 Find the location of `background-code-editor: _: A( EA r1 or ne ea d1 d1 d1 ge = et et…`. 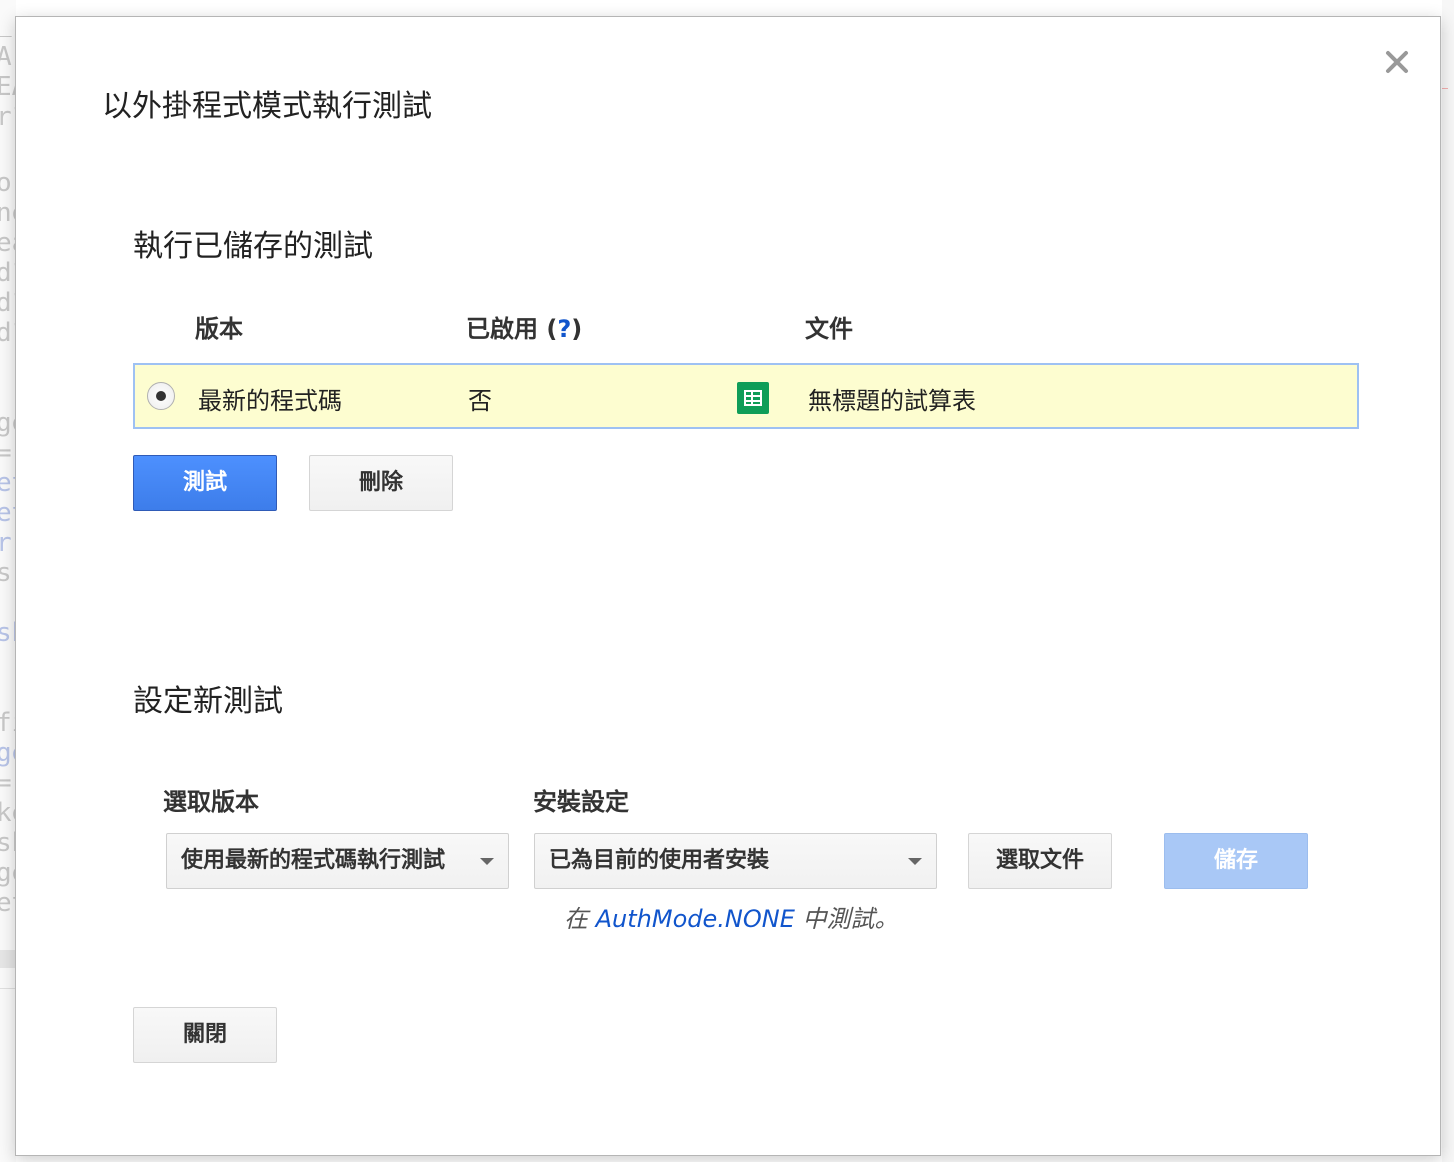

background-code-editor: _: A( EA r1 or ne ea d1 d1 d1 ge = et et… is located at coordinates (8, 581).